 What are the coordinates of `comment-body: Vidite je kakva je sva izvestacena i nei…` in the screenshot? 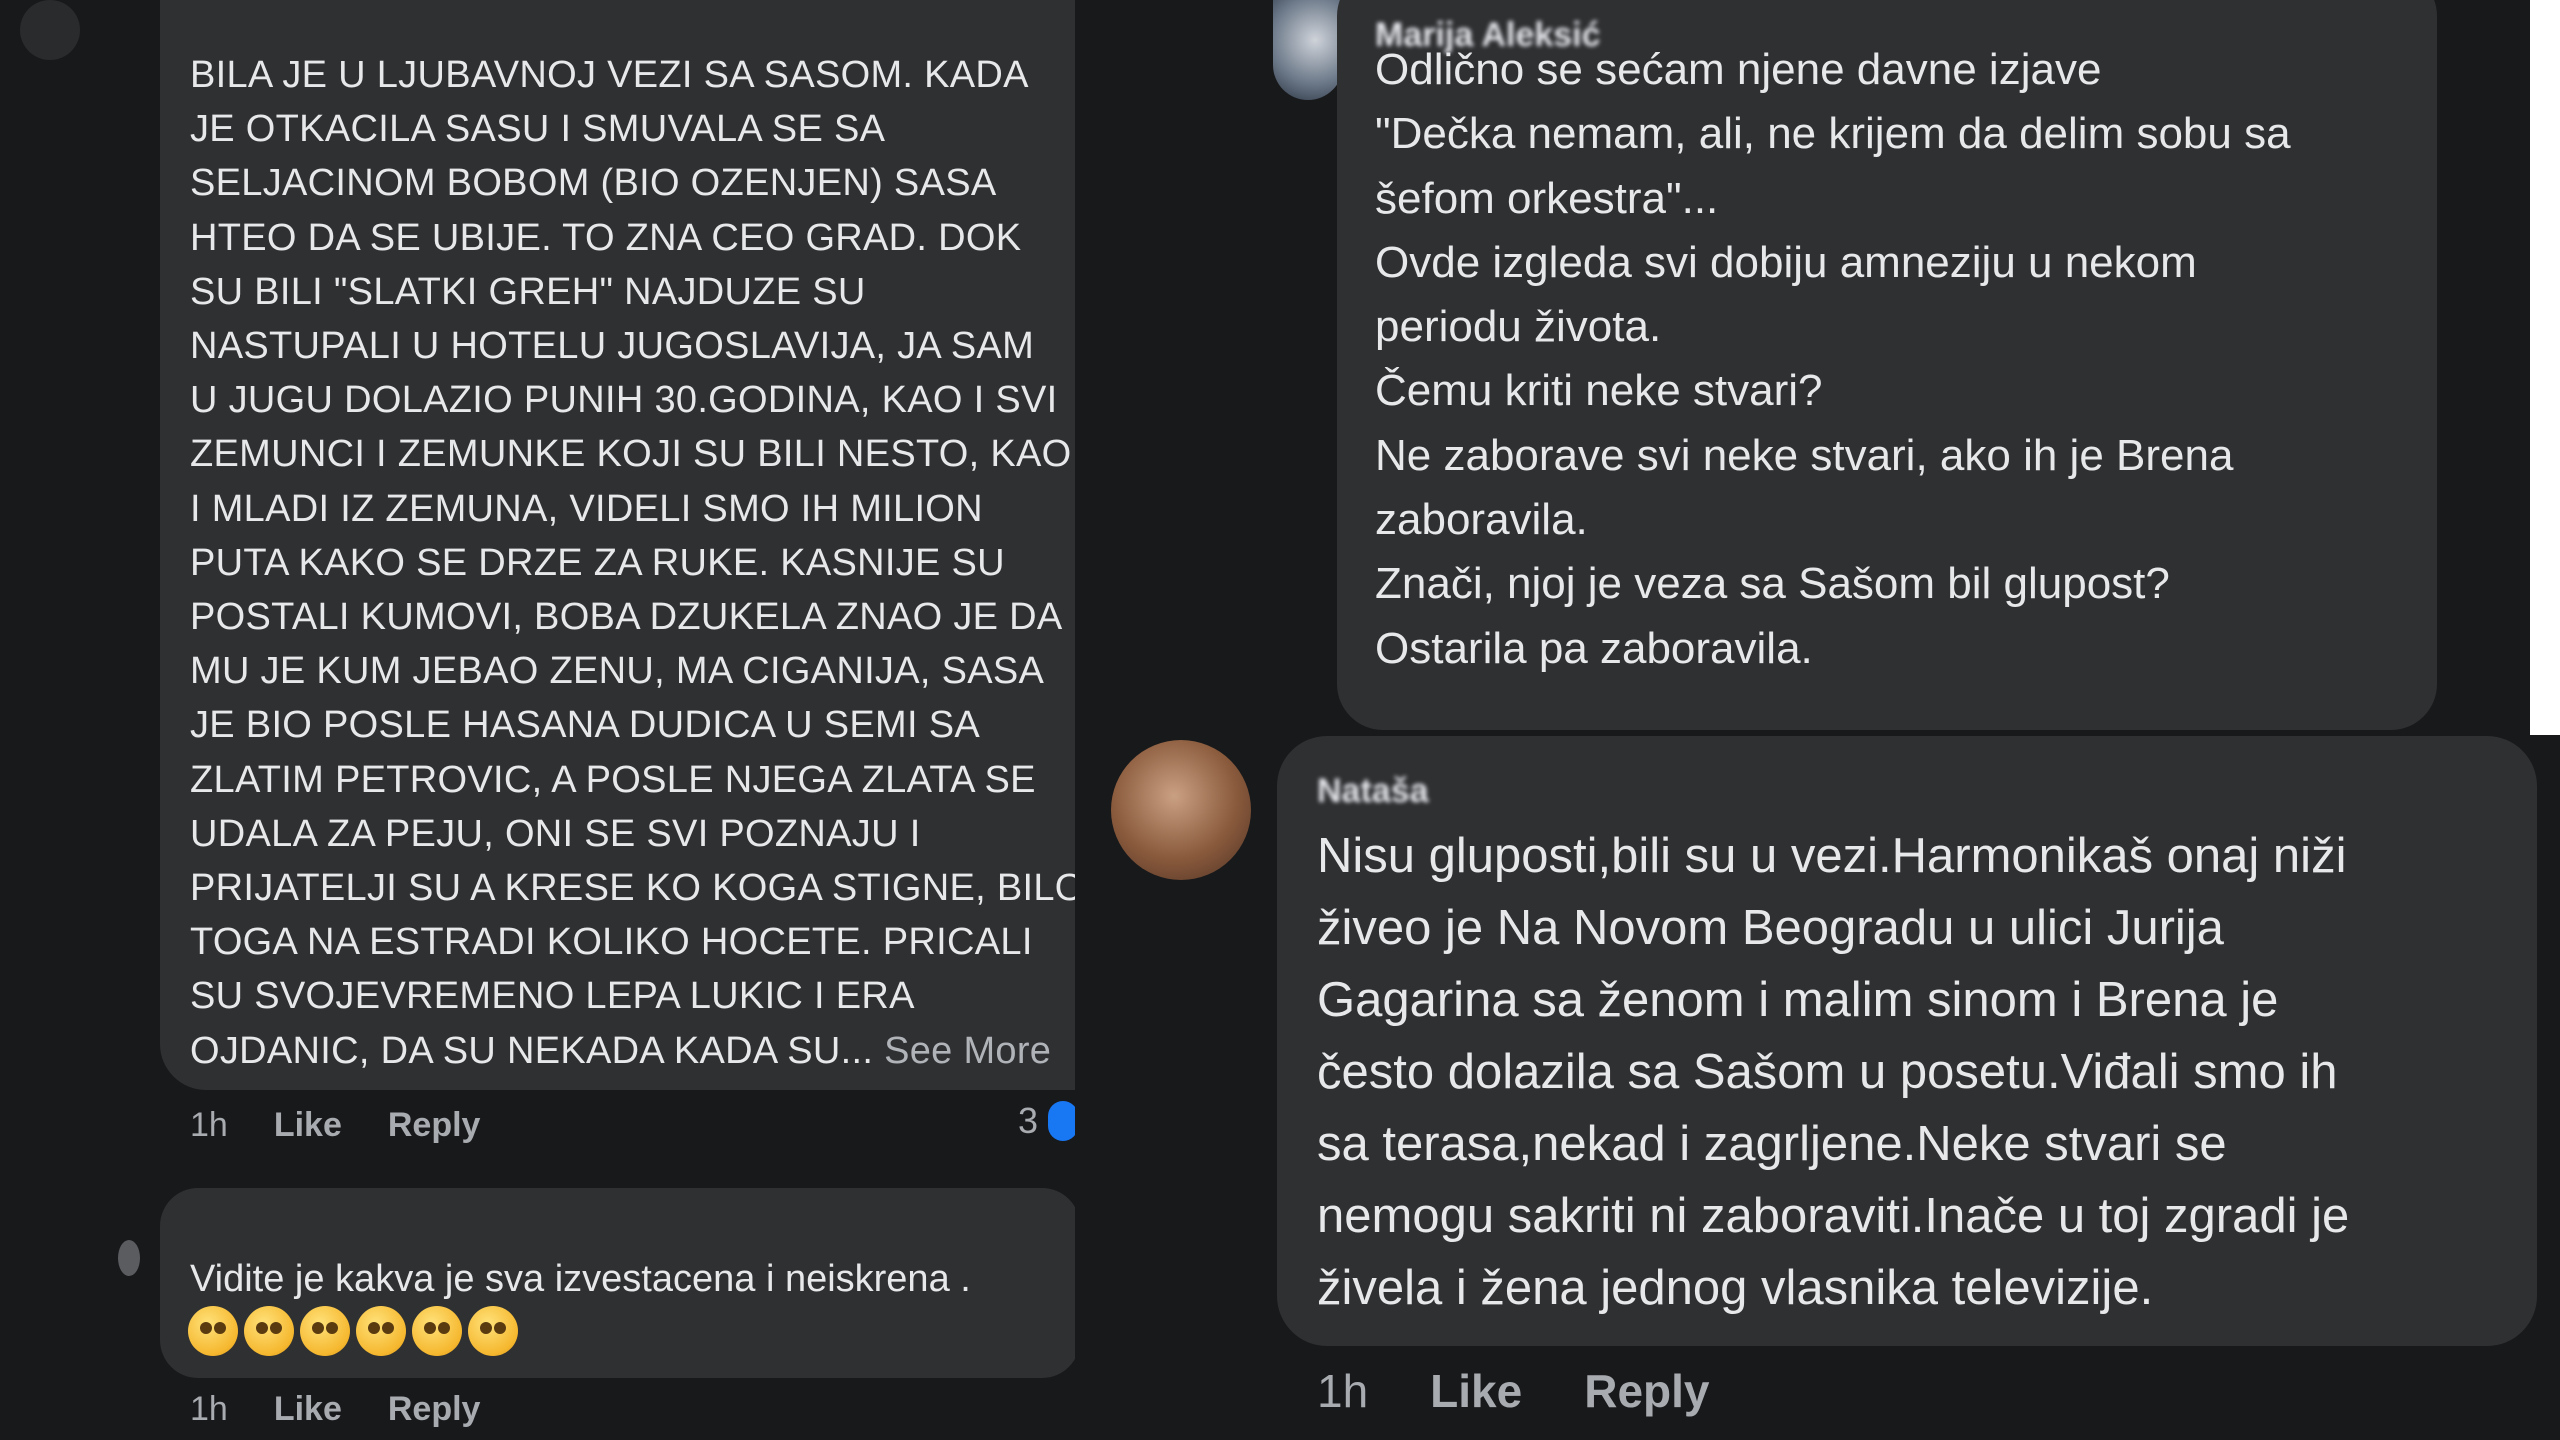 It's located at (580, 1279).